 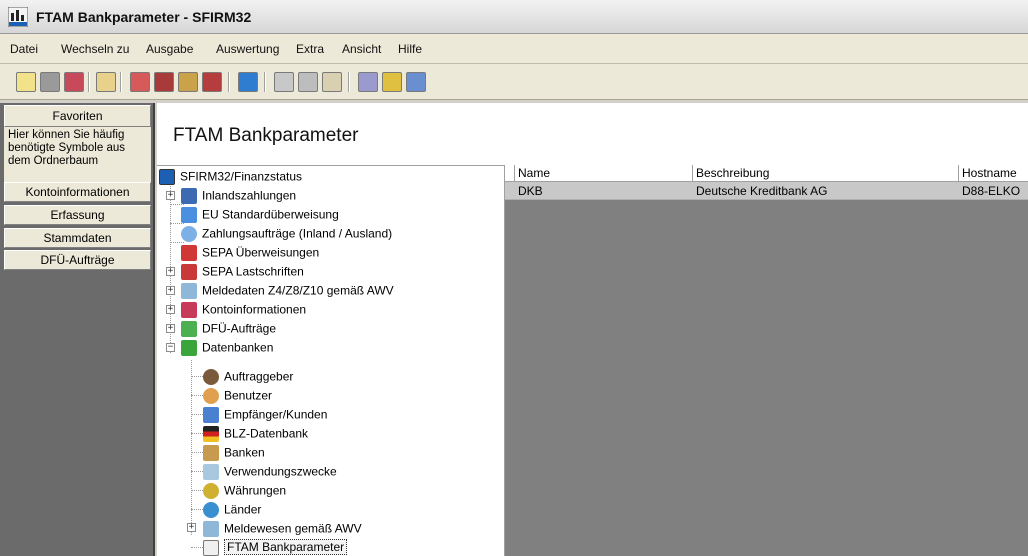 What do you see at coordinates (514, 17) in the screenshot?
I see `title-bar: FTAM Bankparameter - SFIRM32` at bounding box center [514, 17].